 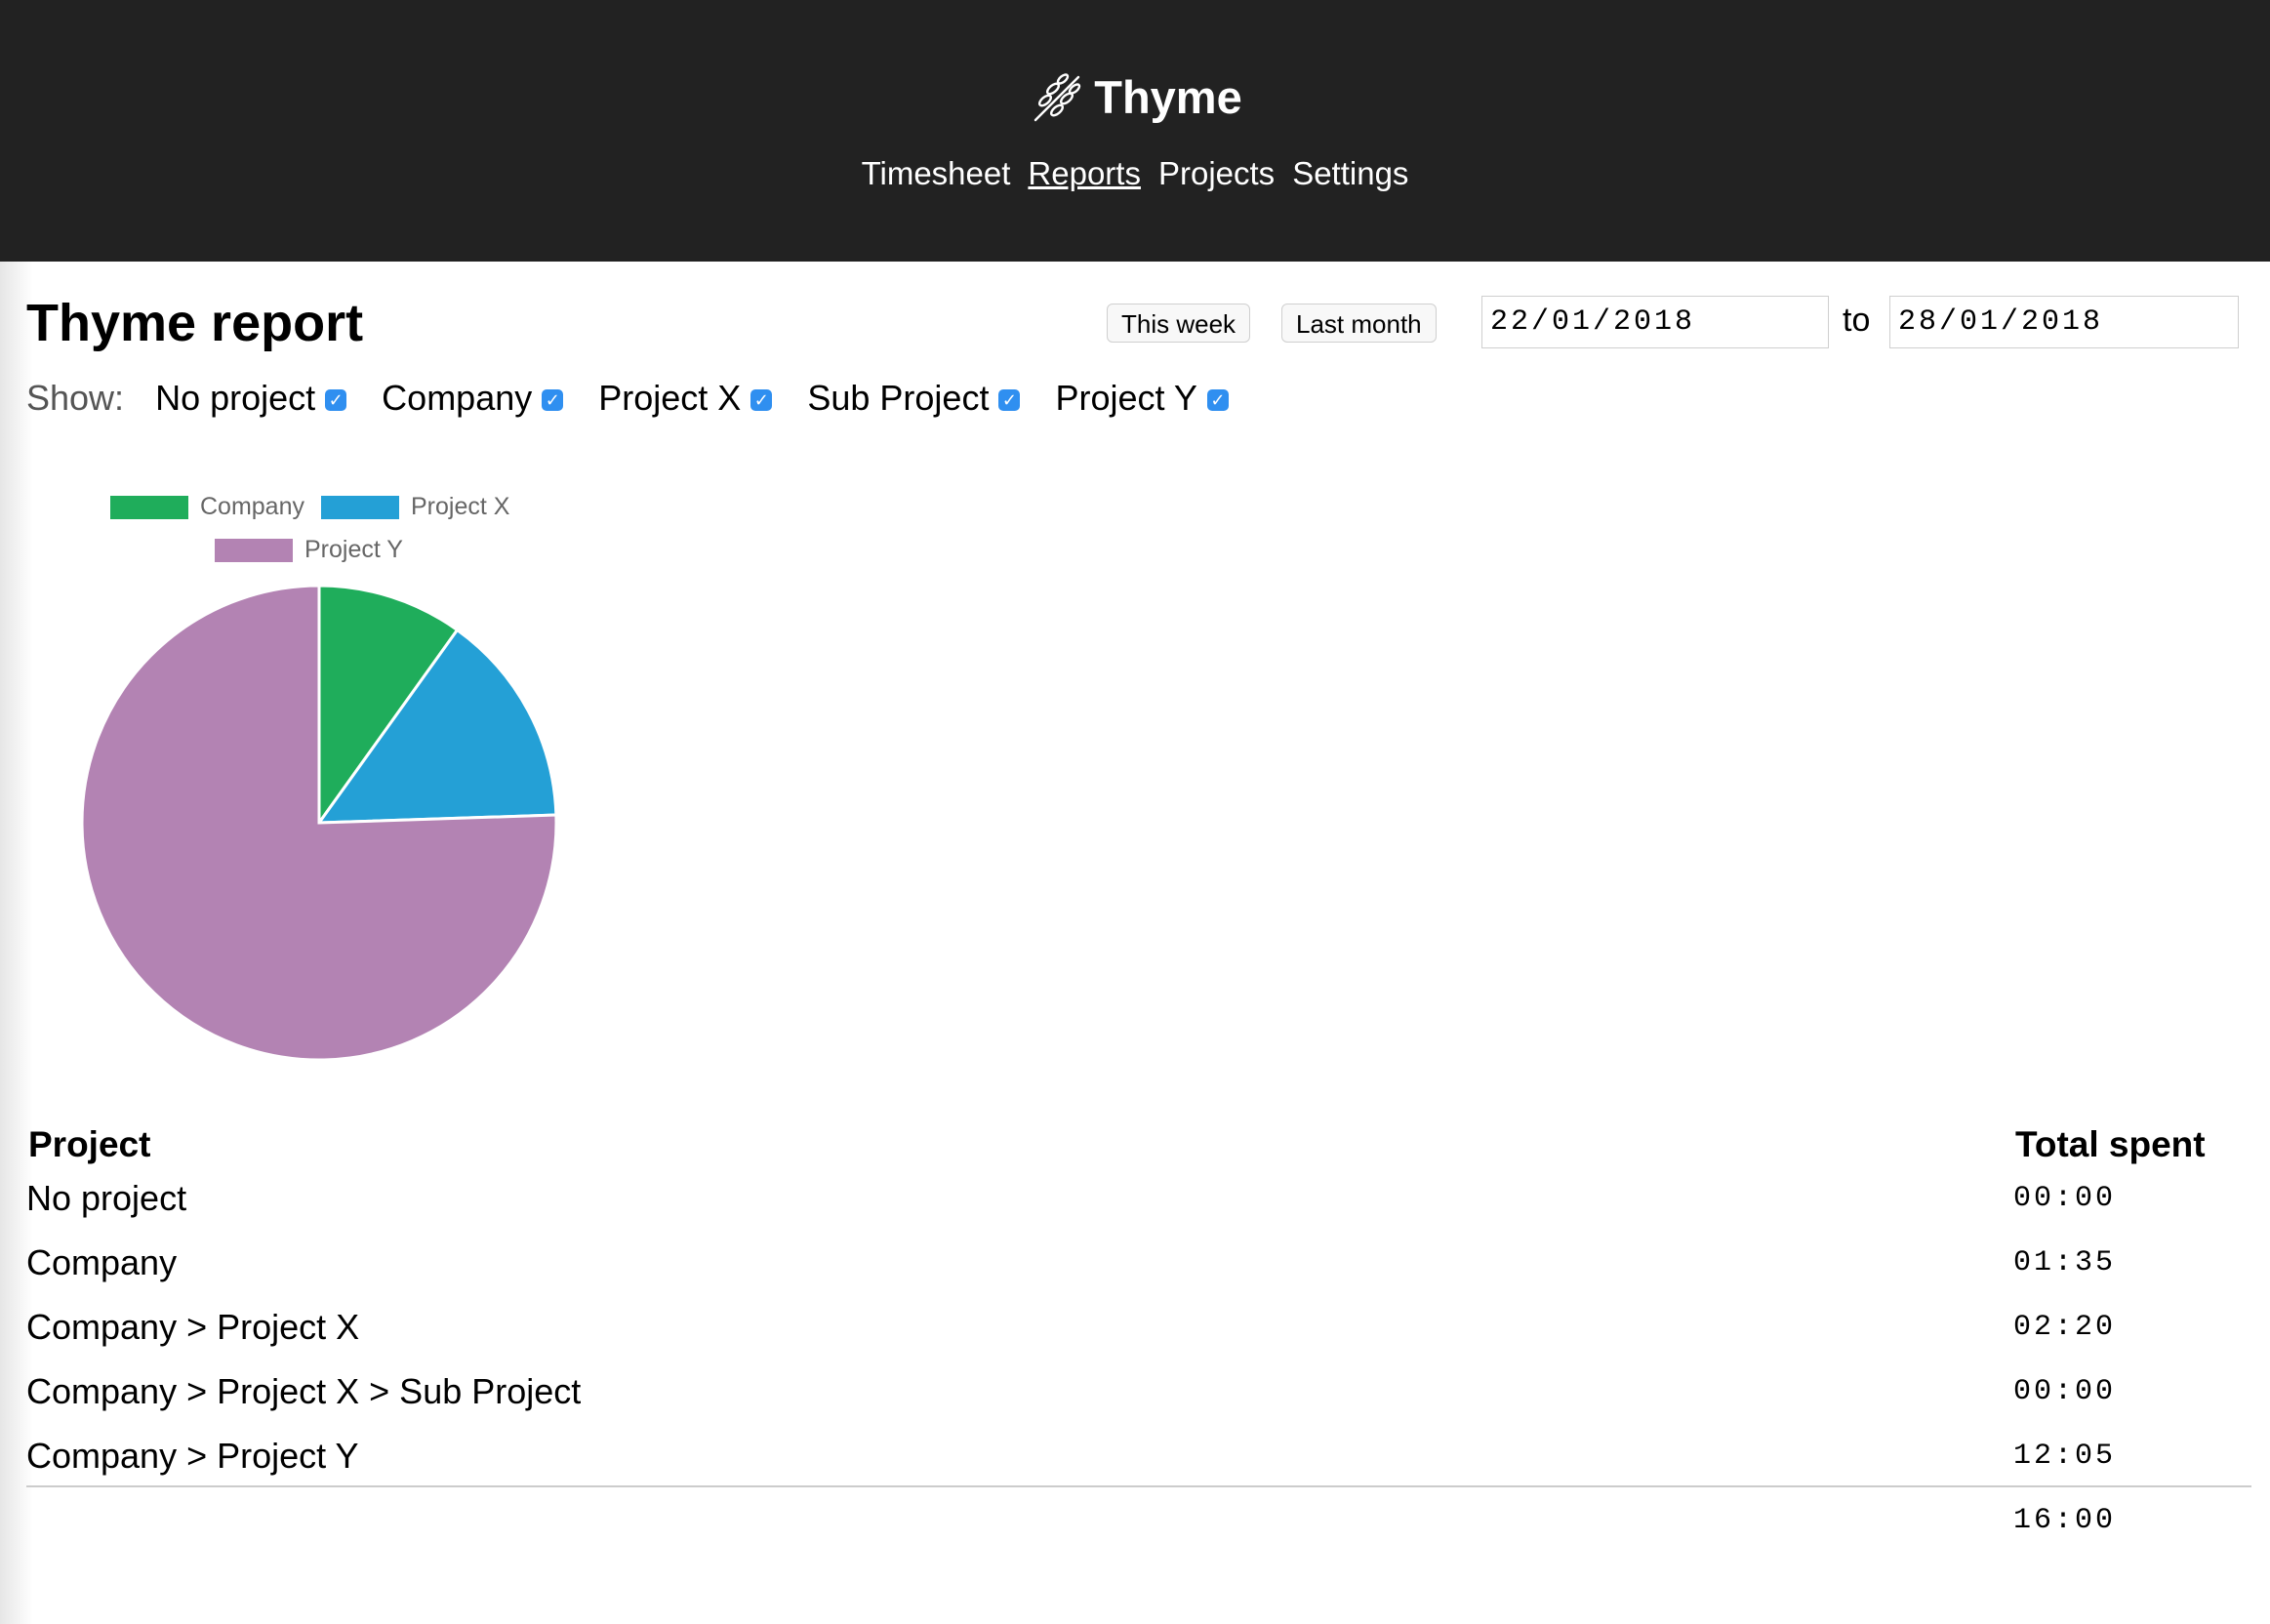 I want to click on from-date-input: 22/01/2018, so click(x=1655, y=322).